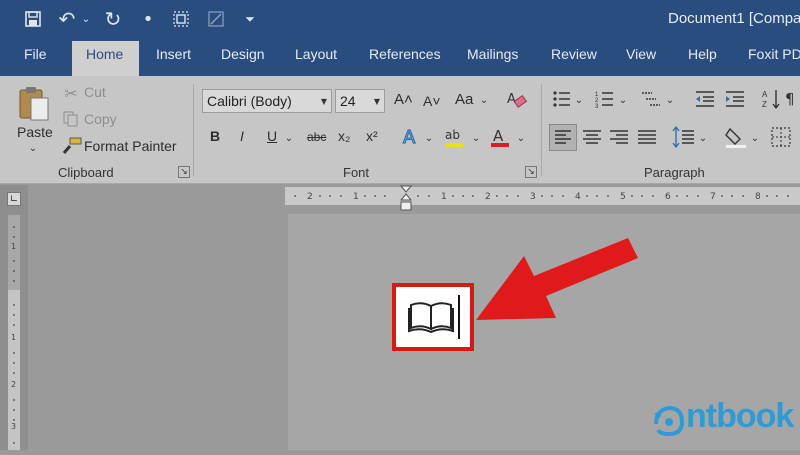 The width and height of the screenshot is (800, 455). Describe the element at coordinates (432, 101) in the screenshot. I see `shrink-font-button: A˅` at that location.